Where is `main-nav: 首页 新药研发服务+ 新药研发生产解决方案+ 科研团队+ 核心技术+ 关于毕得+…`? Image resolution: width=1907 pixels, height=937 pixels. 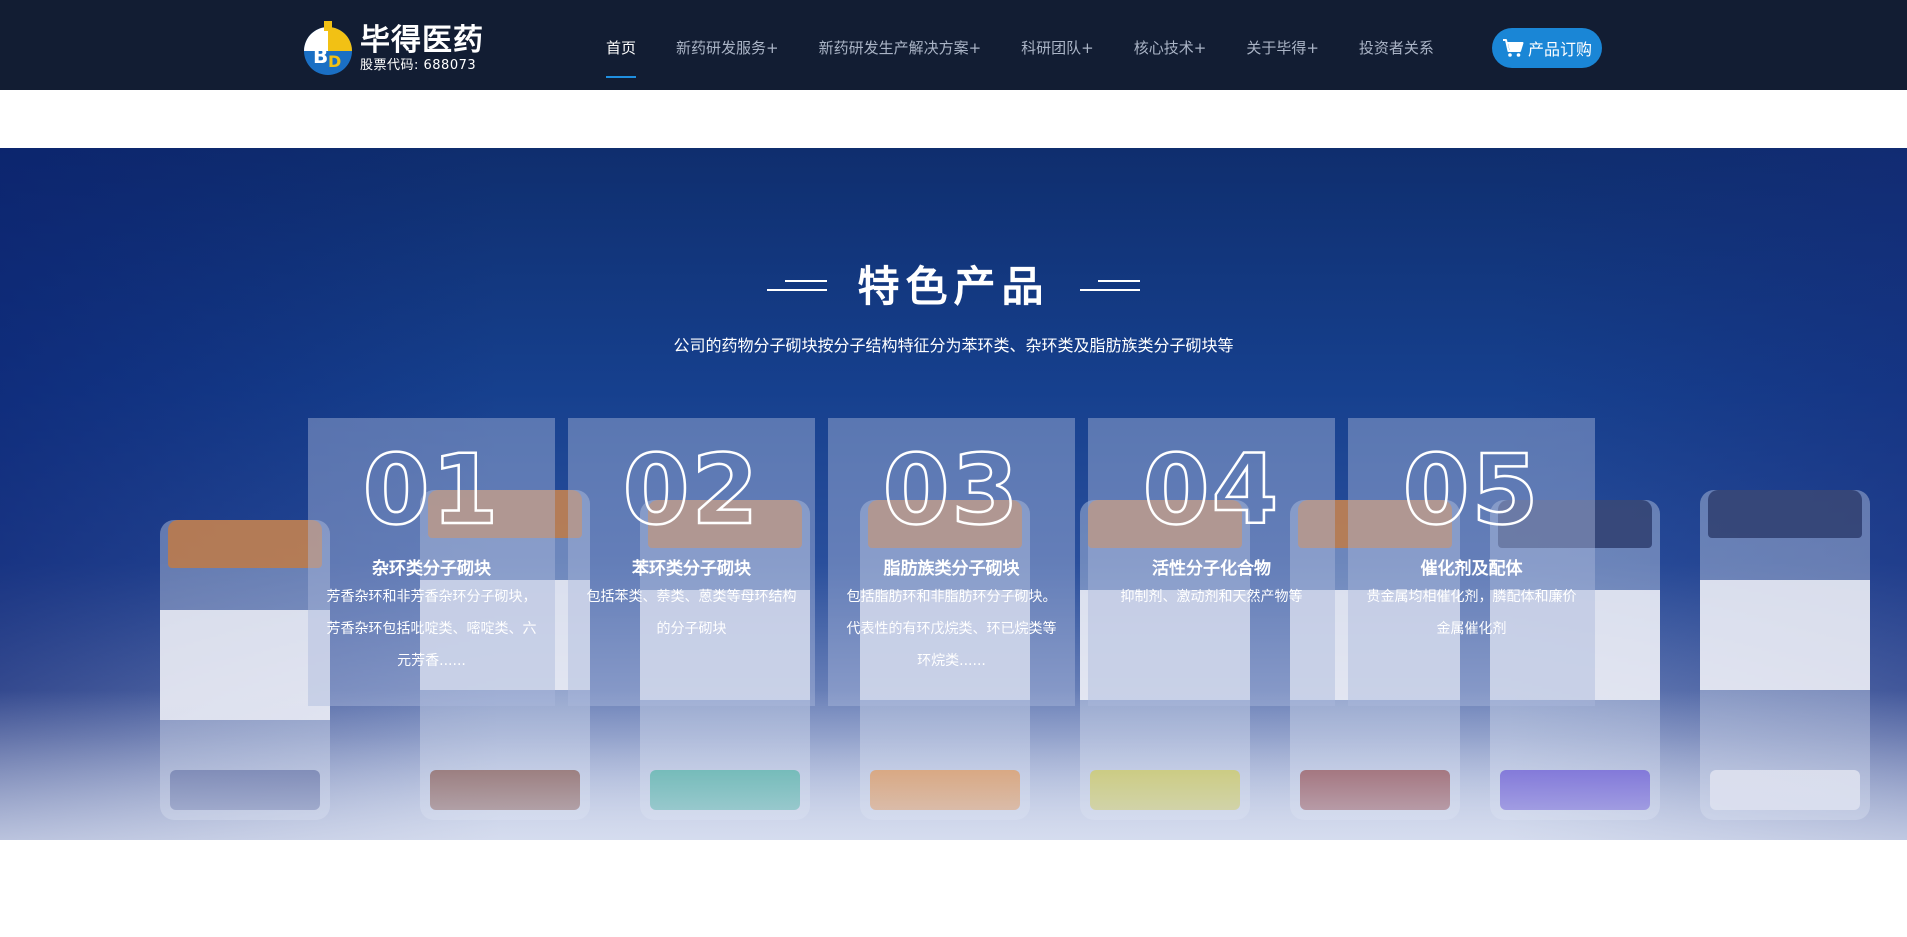
main-nav: 首页 新药研发服务+ 新药研发生产解决方案+ 科研团队+ 核心技术+ 关于毕得+… is located at coordinates (1040, 45).